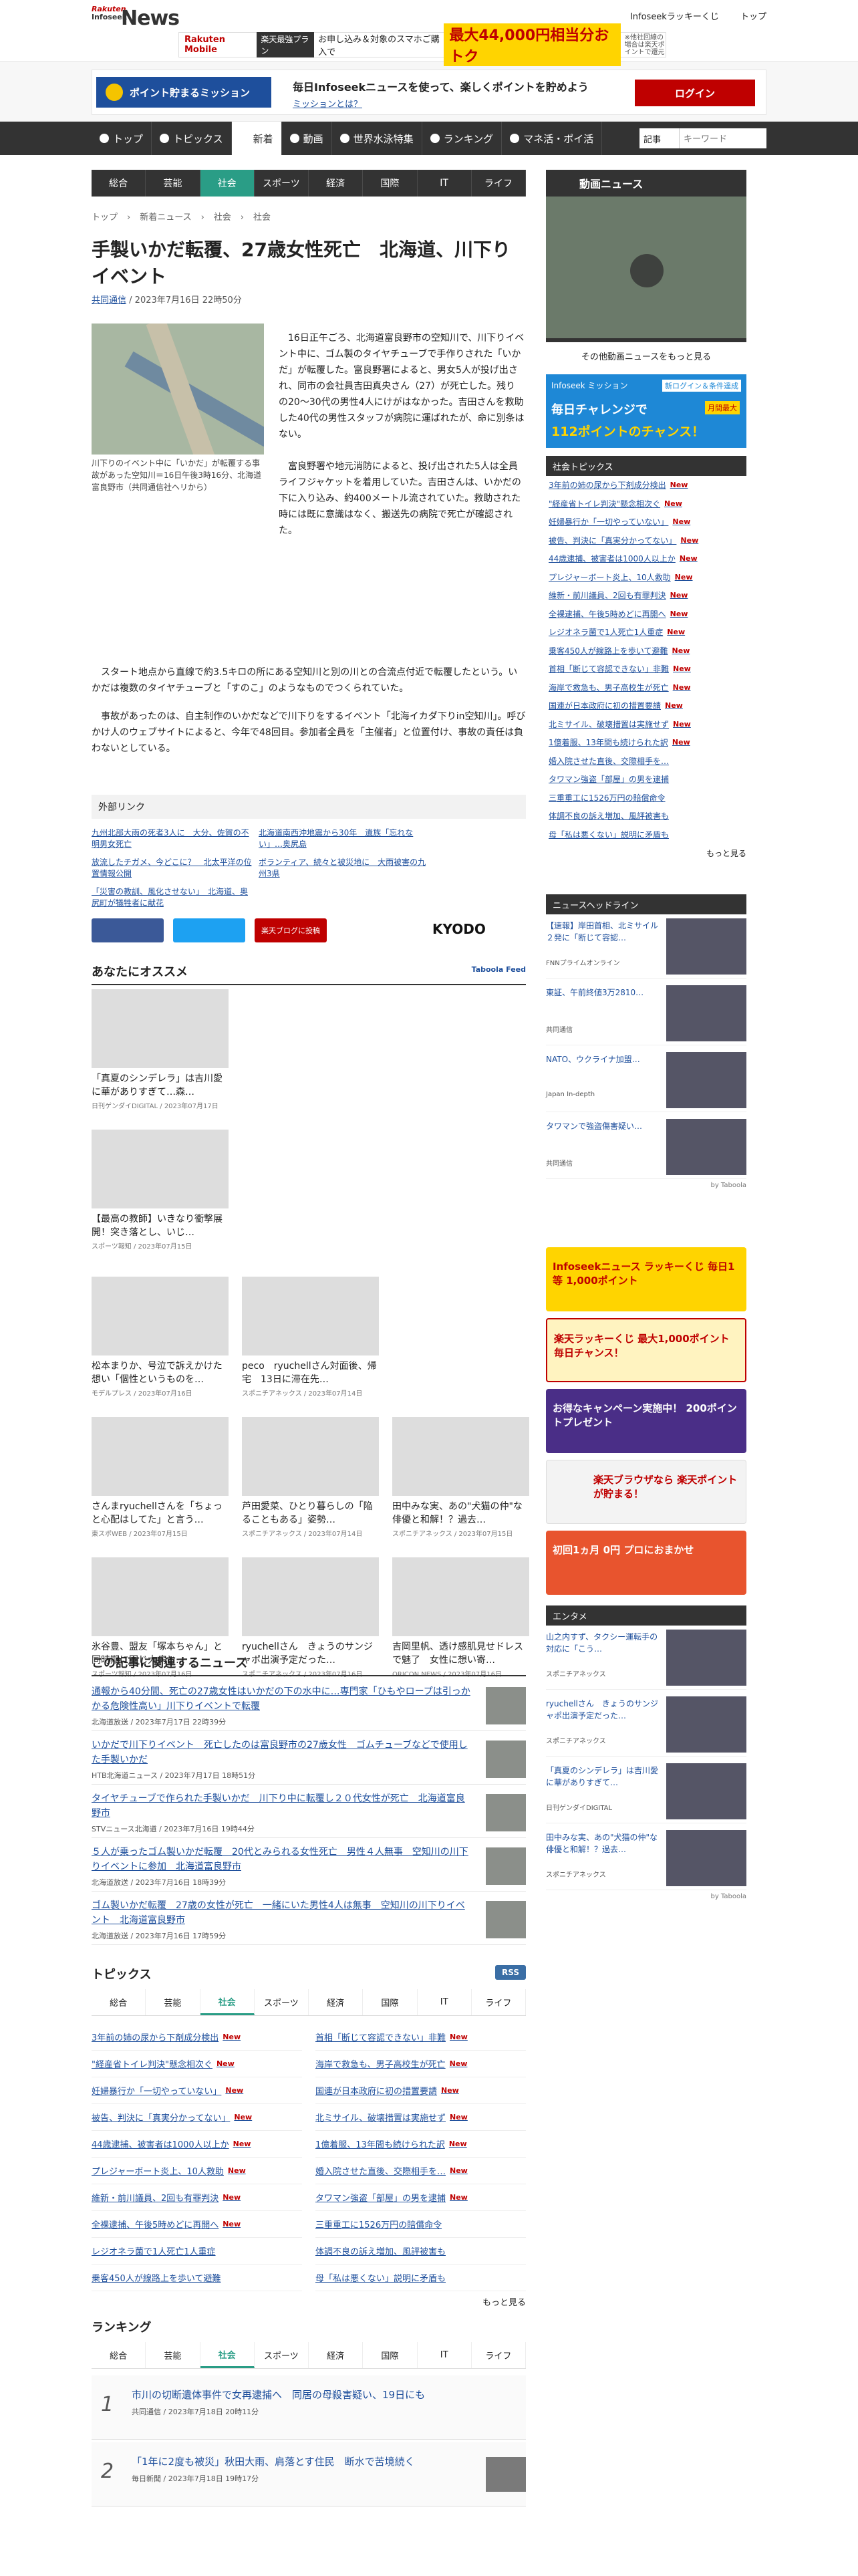 The height and width of the screenshot is (2576, 858). I want to click on topics-tab: ライフ, so click(499, 2002).